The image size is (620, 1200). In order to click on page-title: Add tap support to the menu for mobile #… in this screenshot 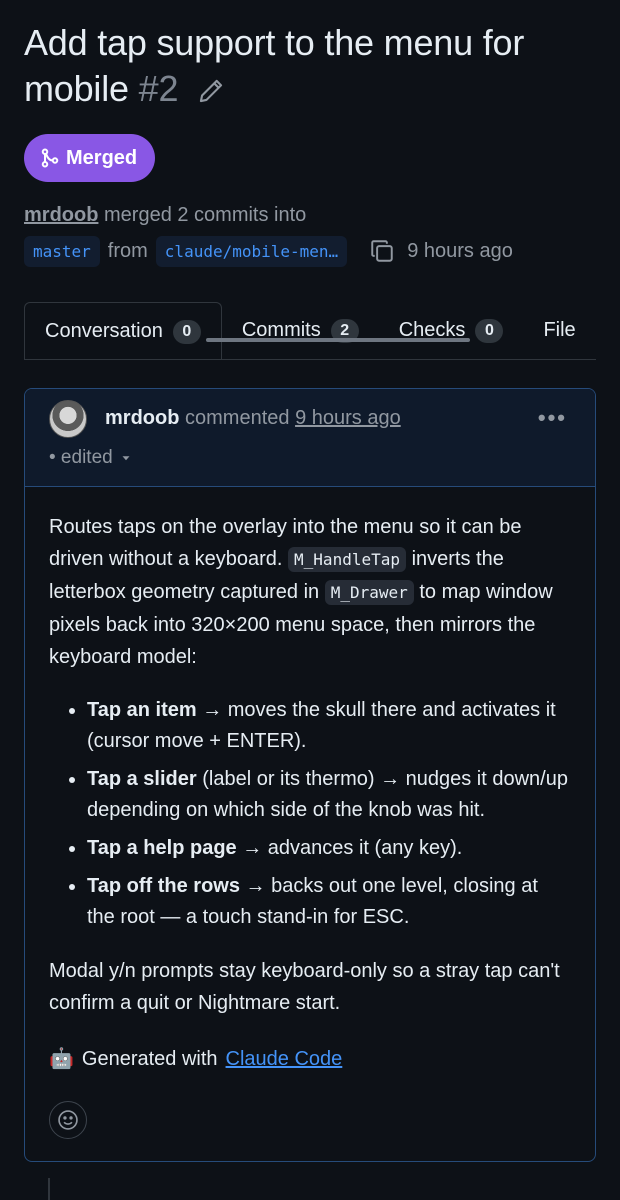, I will do `click(310, 56)`.